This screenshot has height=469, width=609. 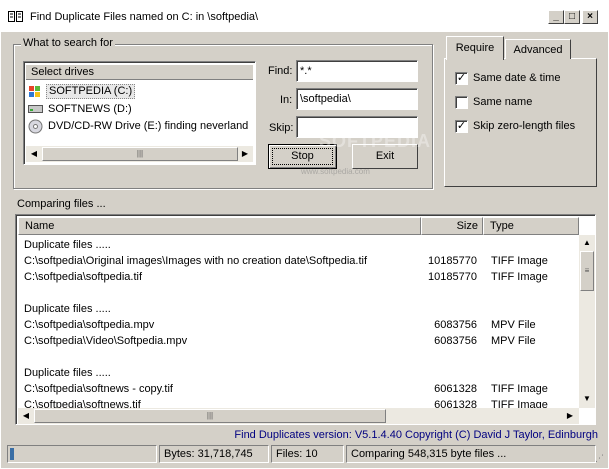 I want to click on drive-list-hscrollbar: ◀ ||| ▶, so click(x=139, y=154).